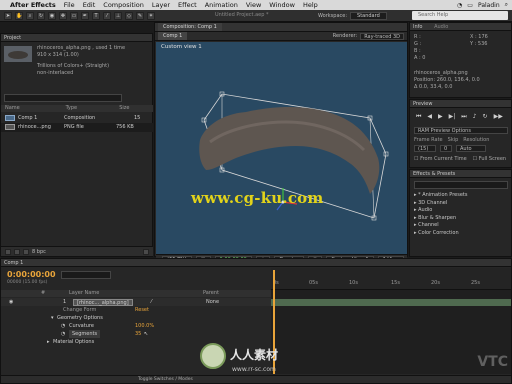 The height and width of the screenshot is (384, 512). I want to click on project-search-input, so click(63, 98).